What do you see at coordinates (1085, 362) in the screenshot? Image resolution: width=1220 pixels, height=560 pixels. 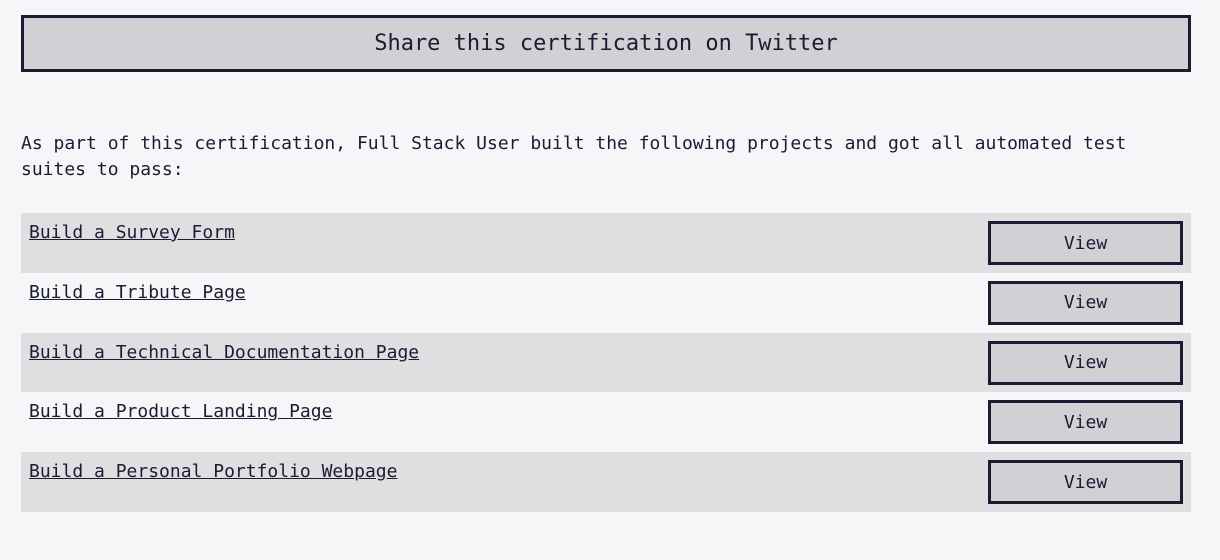 I see `view-technical-documentation-page-button: View` at bounding box center [1085, 362].